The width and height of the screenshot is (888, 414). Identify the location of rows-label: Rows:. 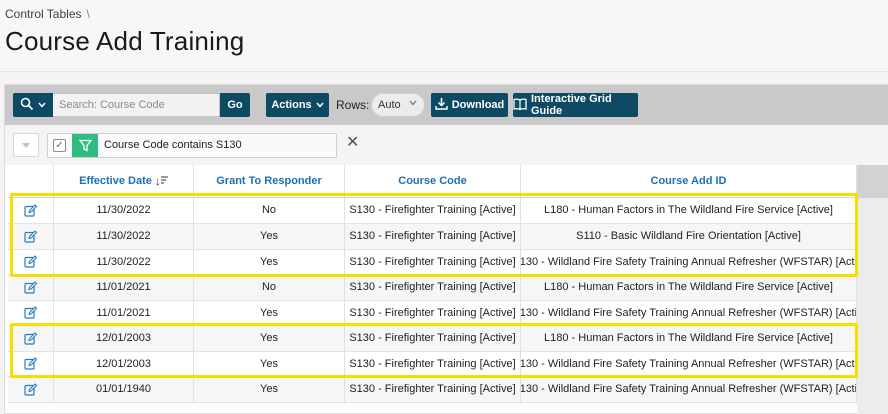
(353, 105).